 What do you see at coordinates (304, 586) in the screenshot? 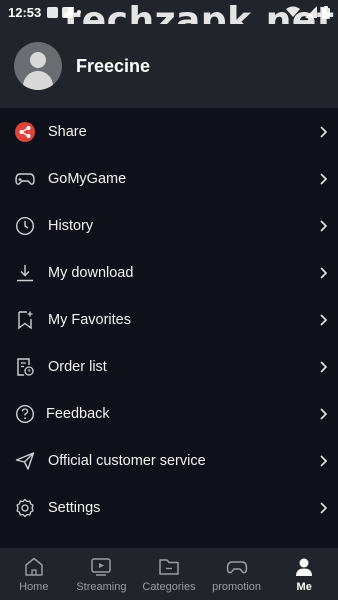
I see `tab-label: Me` at bounding box center [304, 586].